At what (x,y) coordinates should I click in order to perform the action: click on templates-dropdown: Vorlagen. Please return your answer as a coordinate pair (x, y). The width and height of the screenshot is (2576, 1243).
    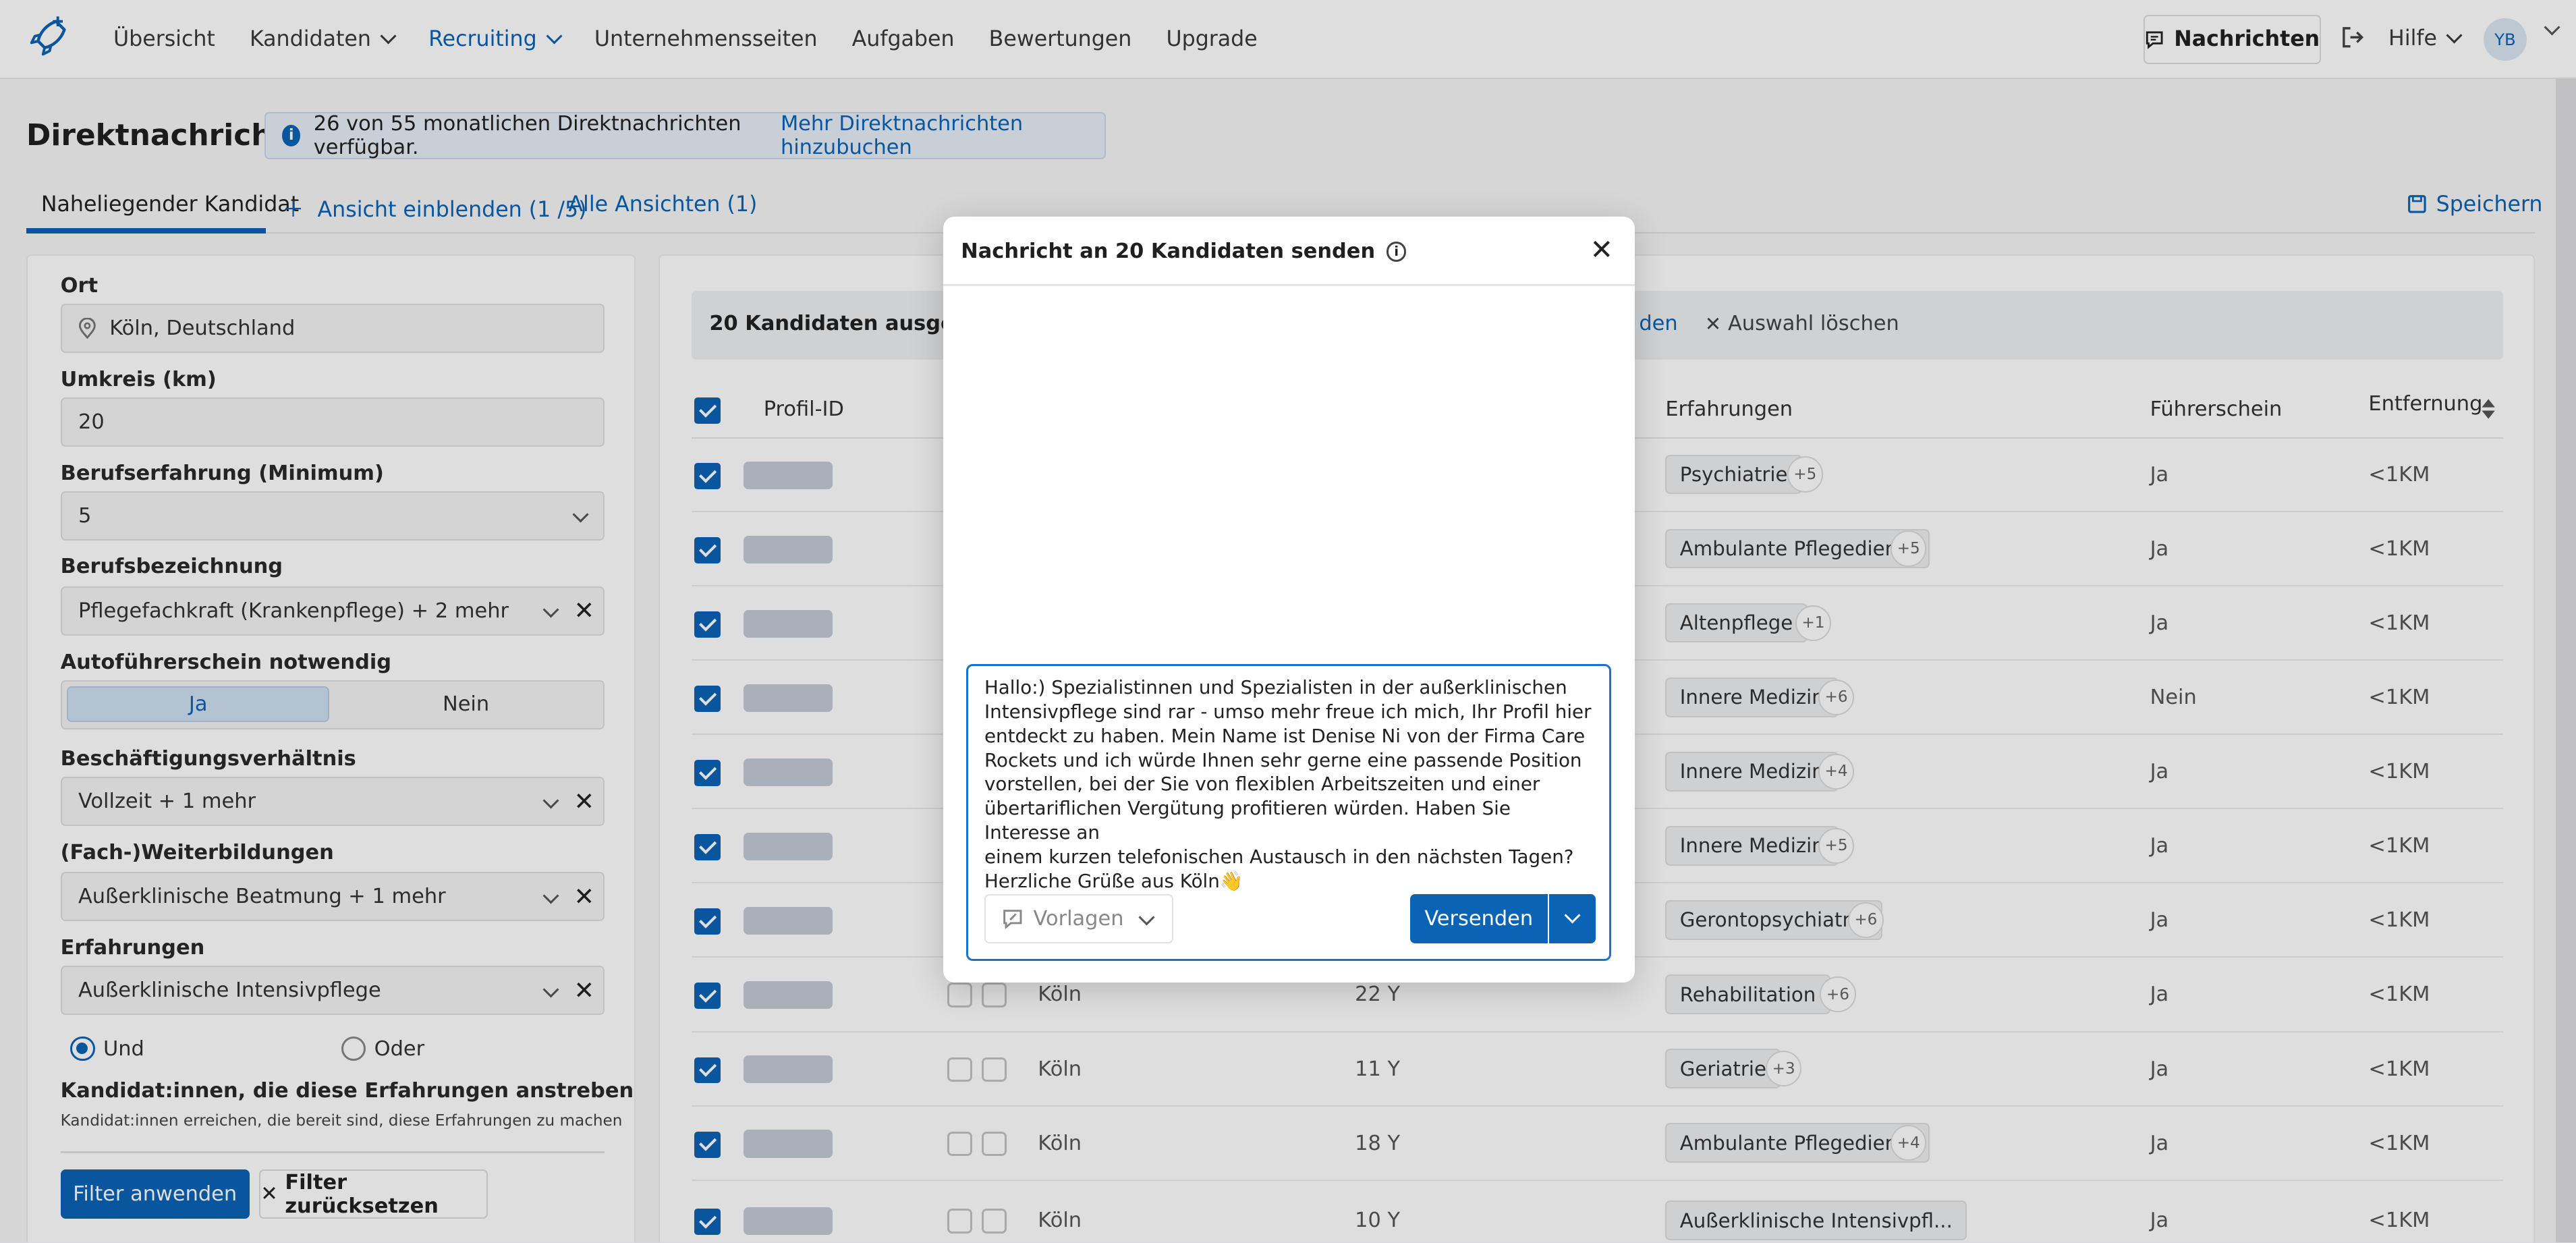
    Looking at the image, I should click on (1078, 919).